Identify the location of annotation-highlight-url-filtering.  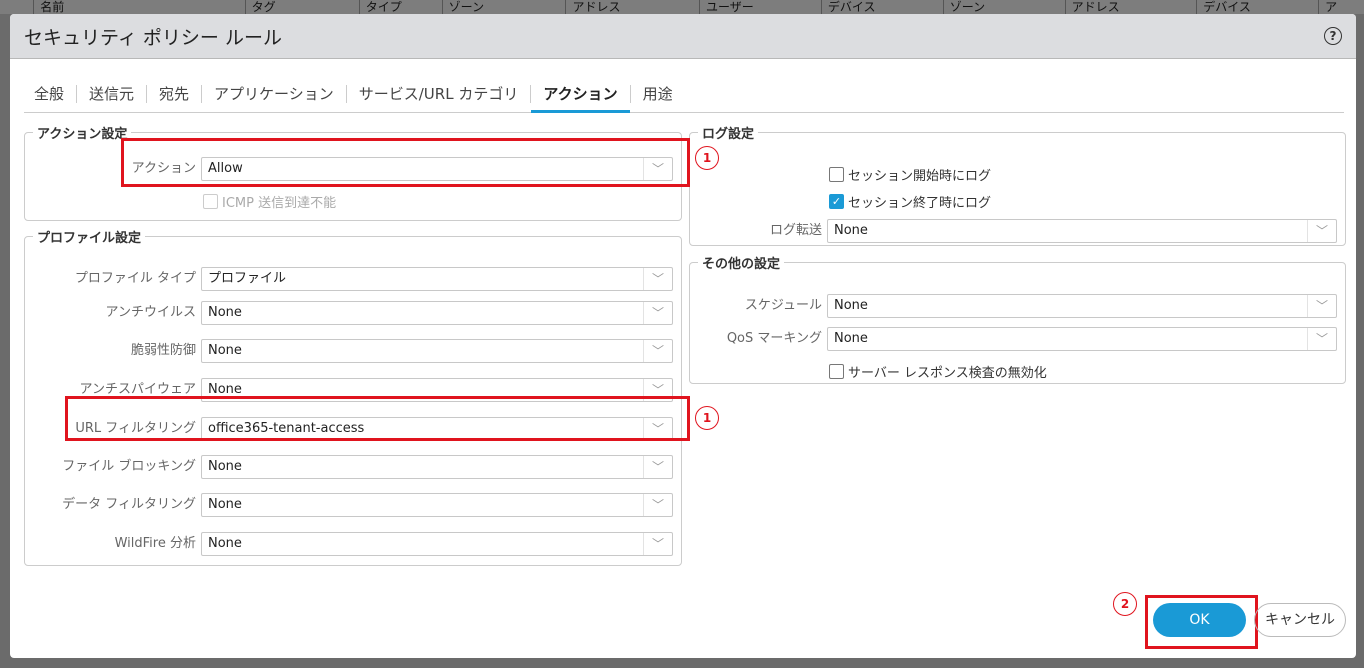
(377, 418).